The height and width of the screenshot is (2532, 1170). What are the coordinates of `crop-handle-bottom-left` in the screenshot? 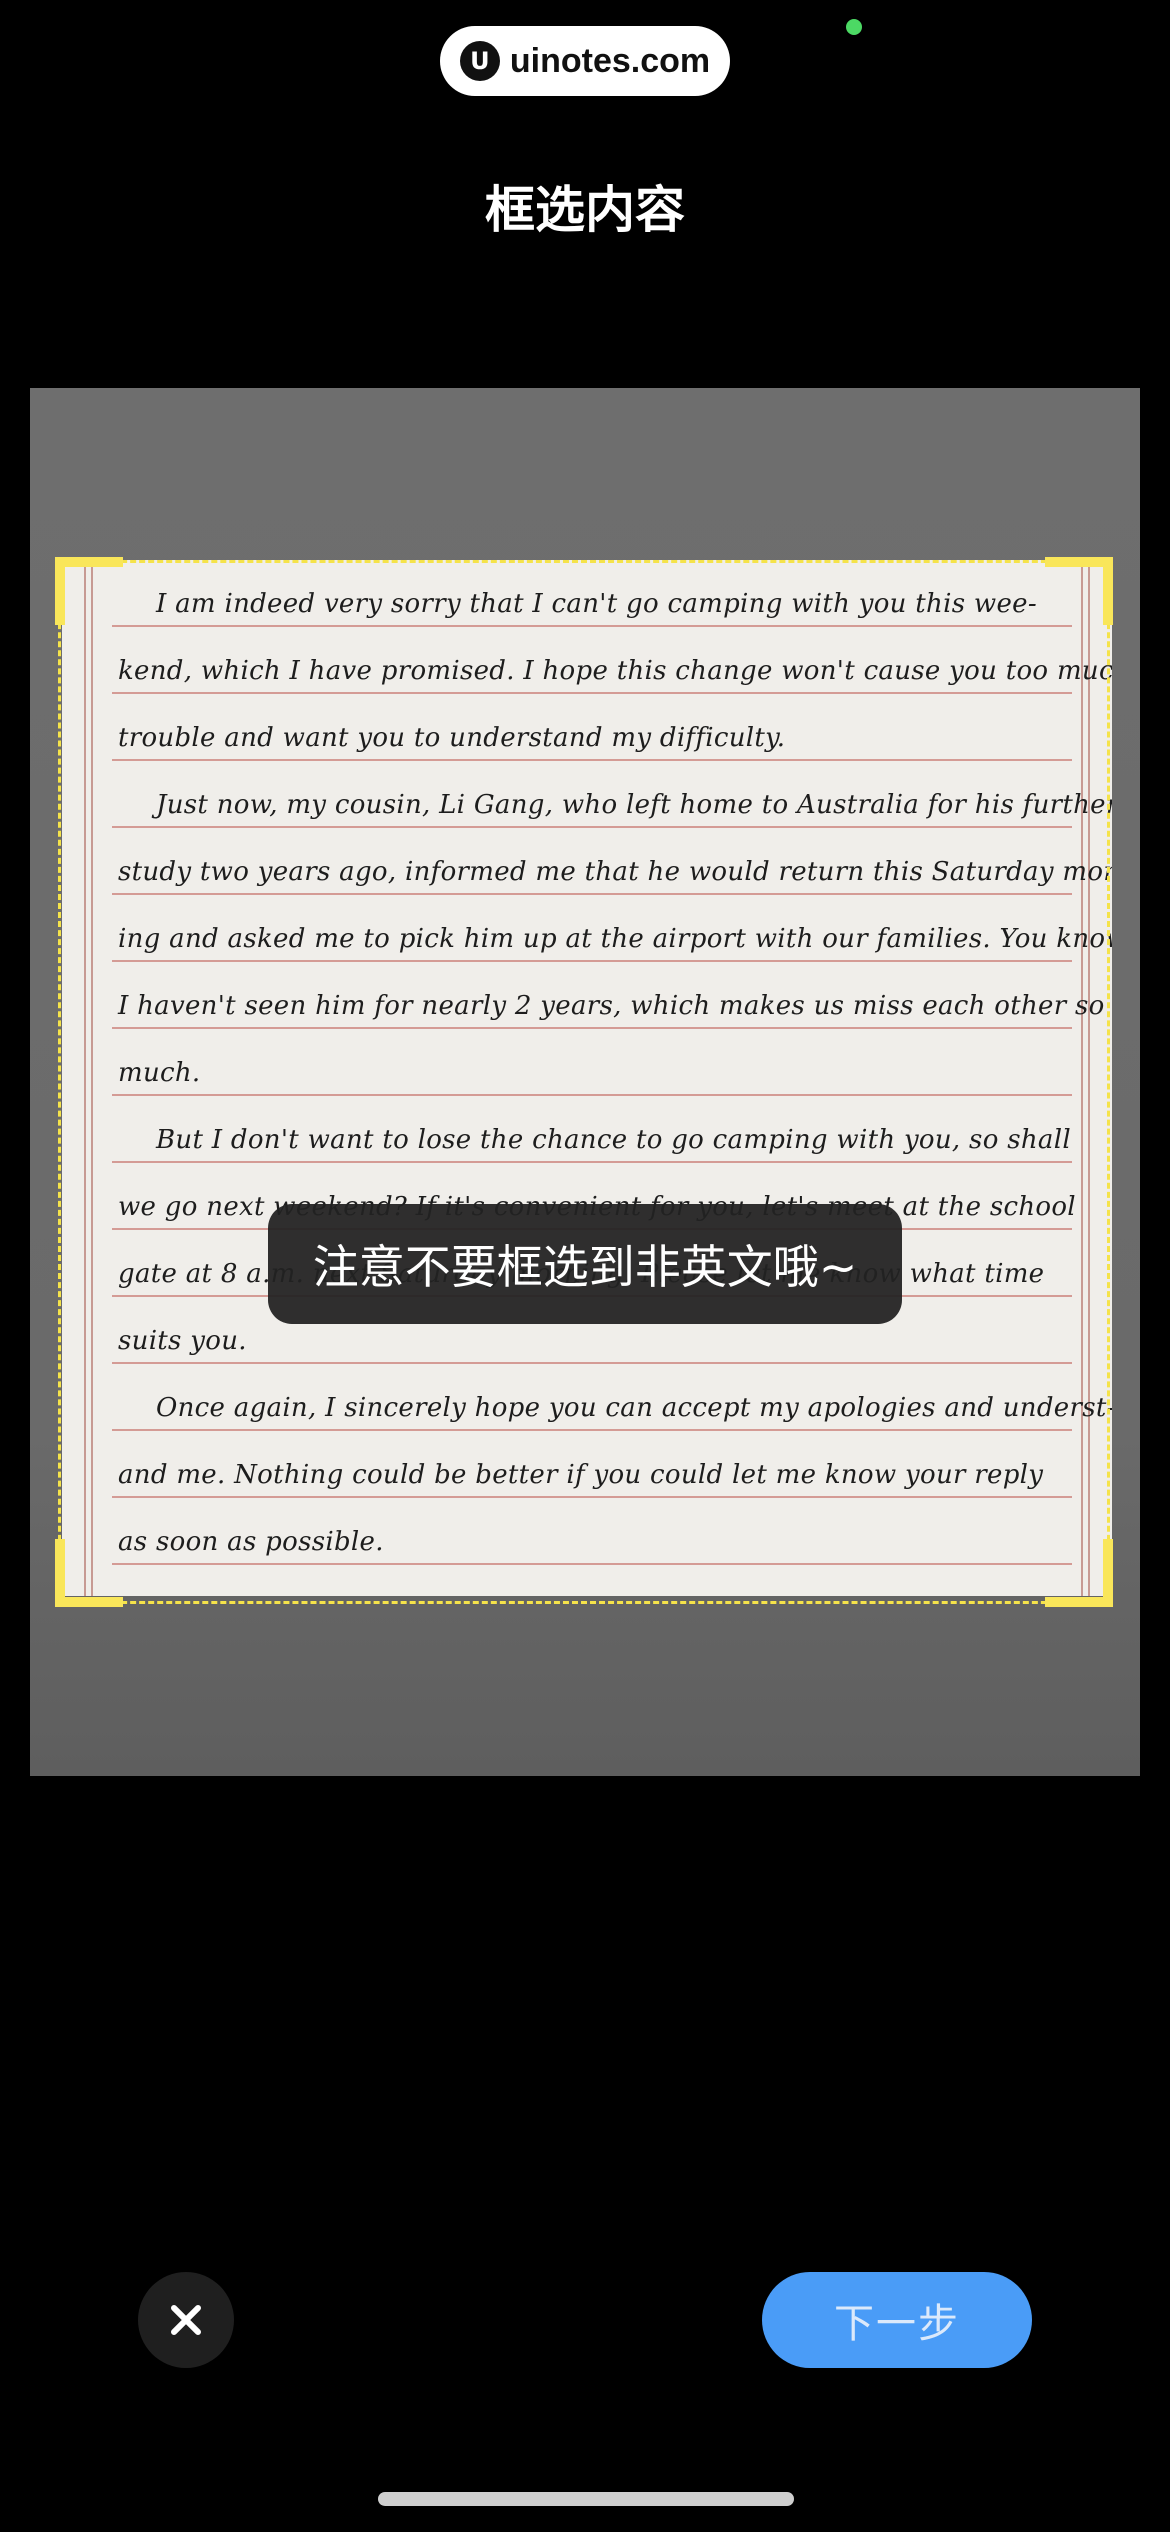 It's located at (89, 1573).